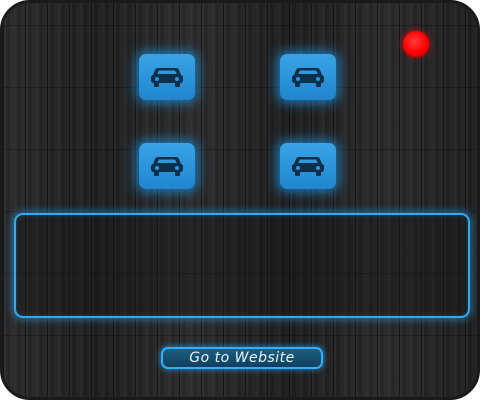  Describe the element at coordinates (242, 358) in the screenshot. I see `go-to-website-button: Go to Website` at that location.